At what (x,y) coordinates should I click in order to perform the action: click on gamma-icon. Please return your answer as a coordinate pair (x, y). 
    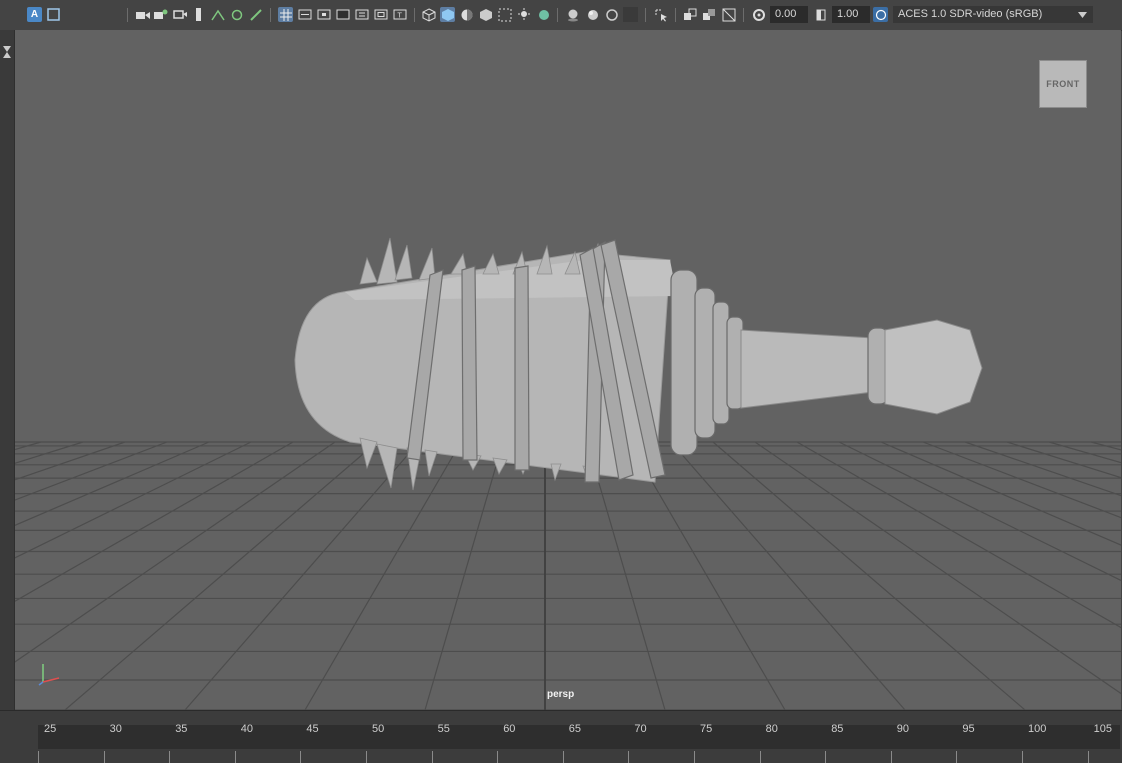
    Looking at the image, I should click on (820, 14).